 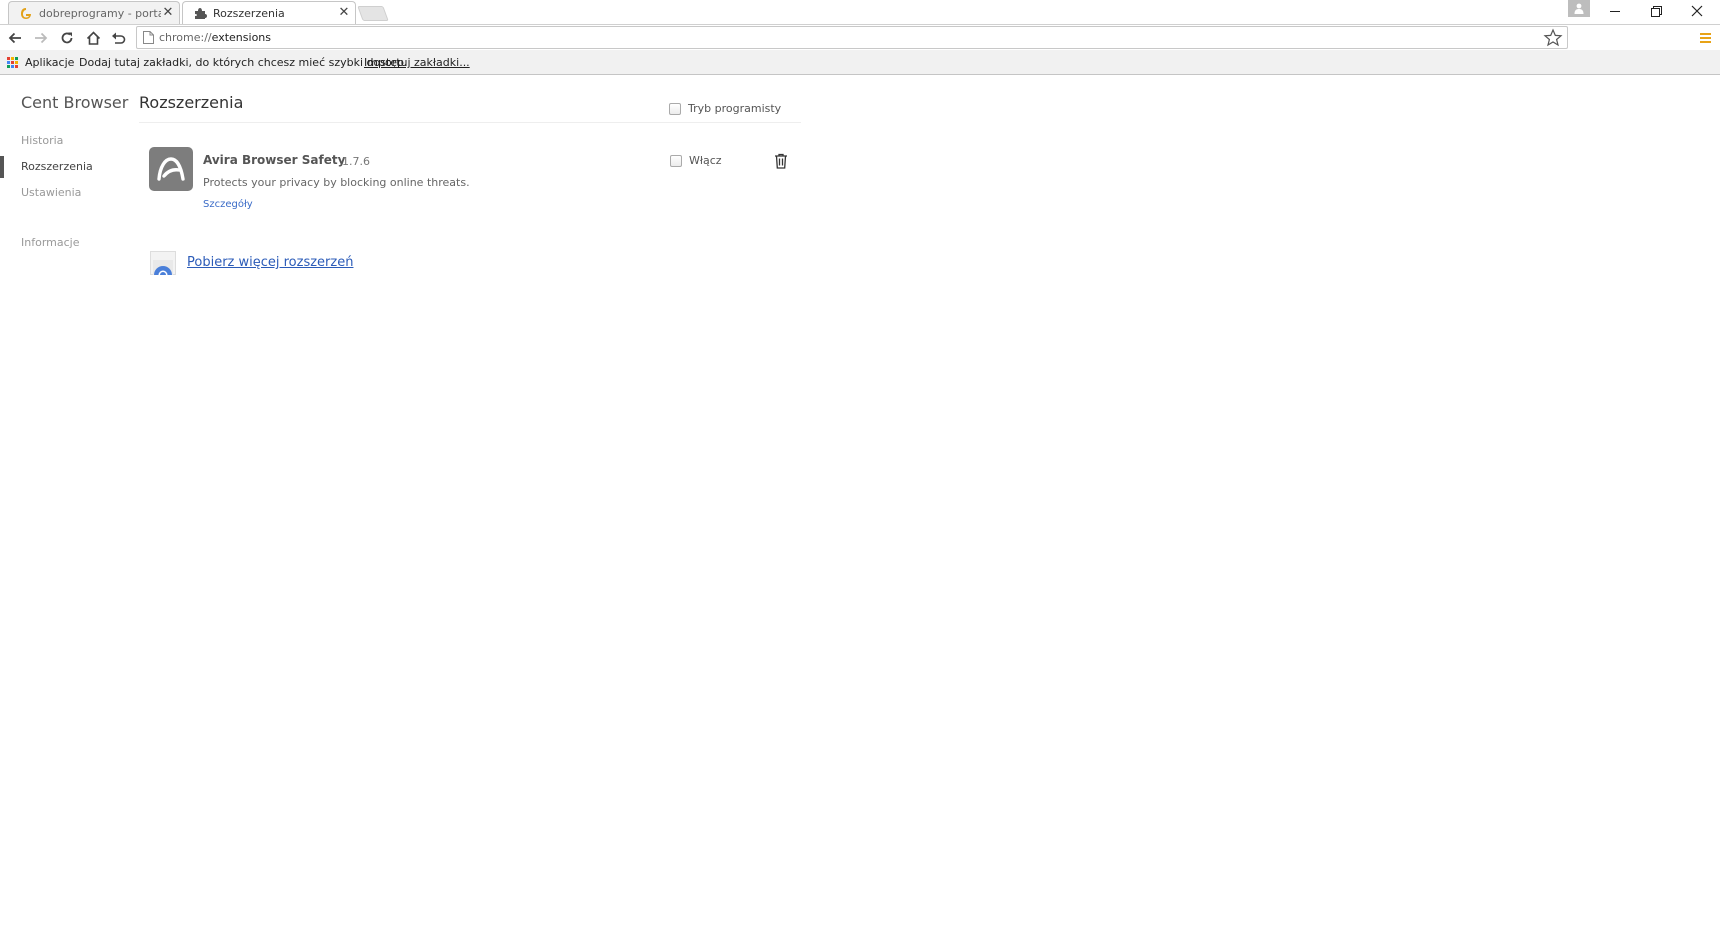 I want to click on avira-extension-icon, so click(x=171, y=169).